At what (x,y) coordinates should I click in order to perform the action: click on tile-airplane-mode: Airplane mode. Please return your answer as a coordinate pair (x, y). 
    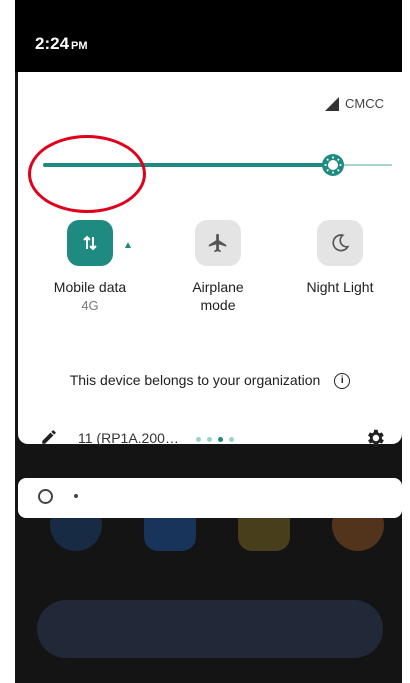
    Looking at the image, I should click on (218, 267).